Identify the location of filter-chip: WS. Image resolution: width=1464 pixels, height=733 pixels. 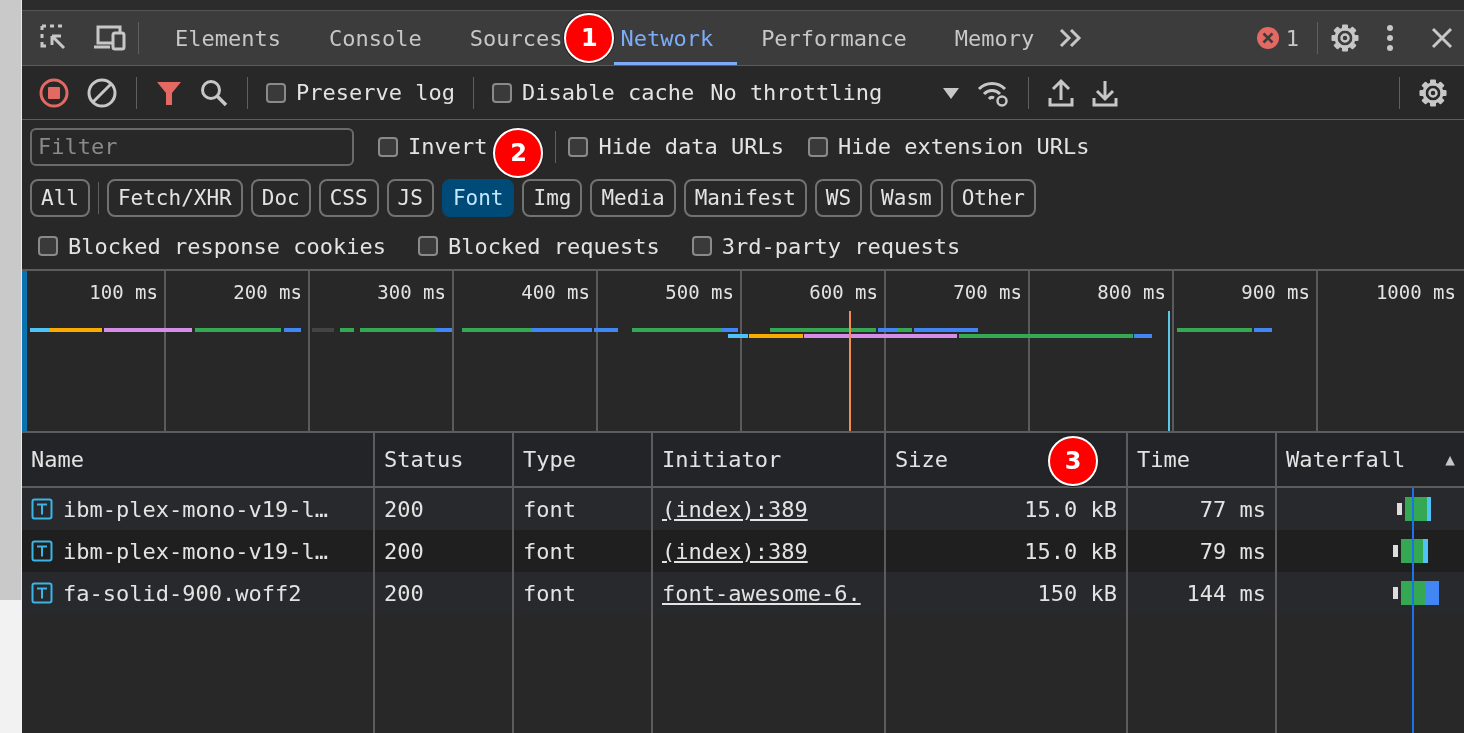
(838, 198).